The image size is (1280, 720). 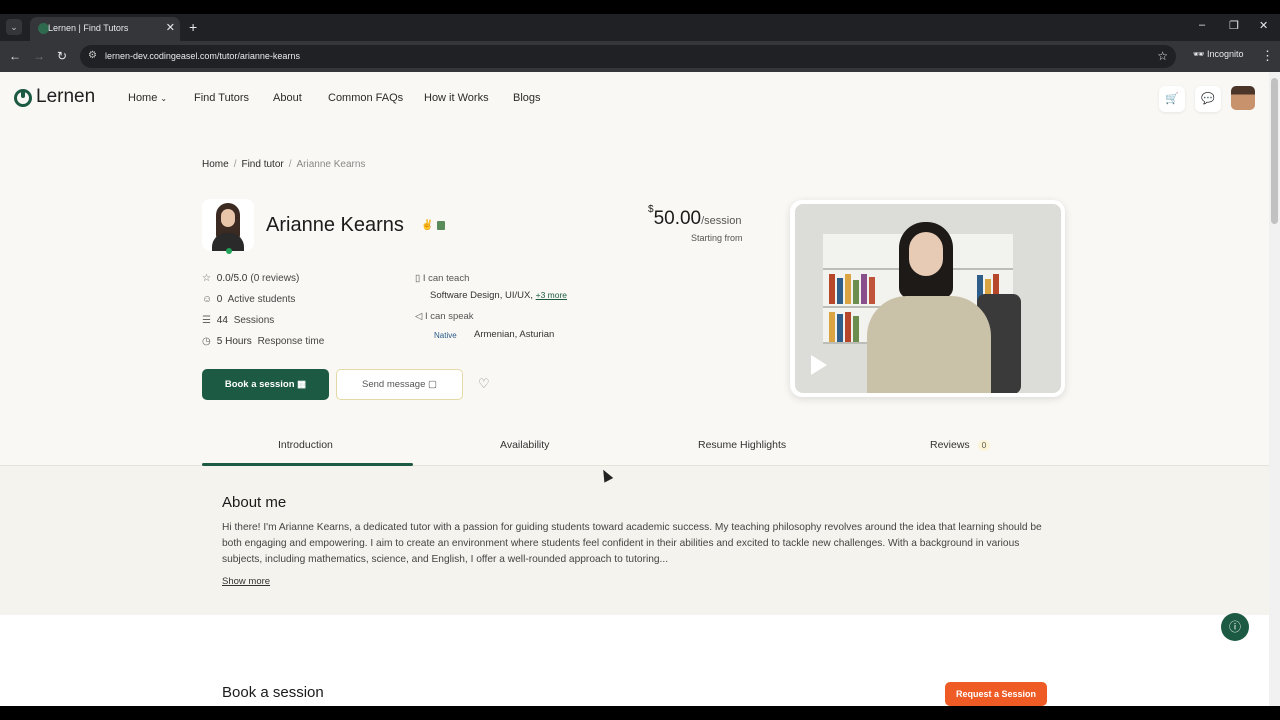 I want to click on screen-bottom-edge, so click(x=640, y=713).